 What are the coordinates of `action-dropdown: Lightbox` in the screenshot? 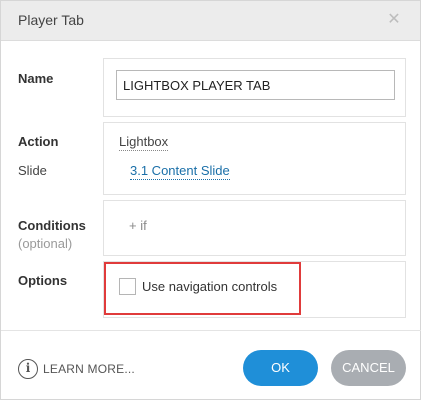 It's located at (144, 142).